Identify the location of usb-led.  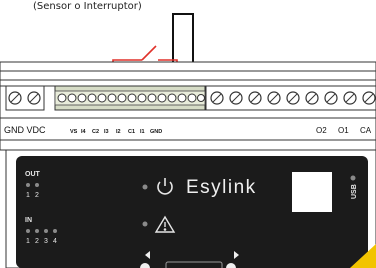
(353, 178).